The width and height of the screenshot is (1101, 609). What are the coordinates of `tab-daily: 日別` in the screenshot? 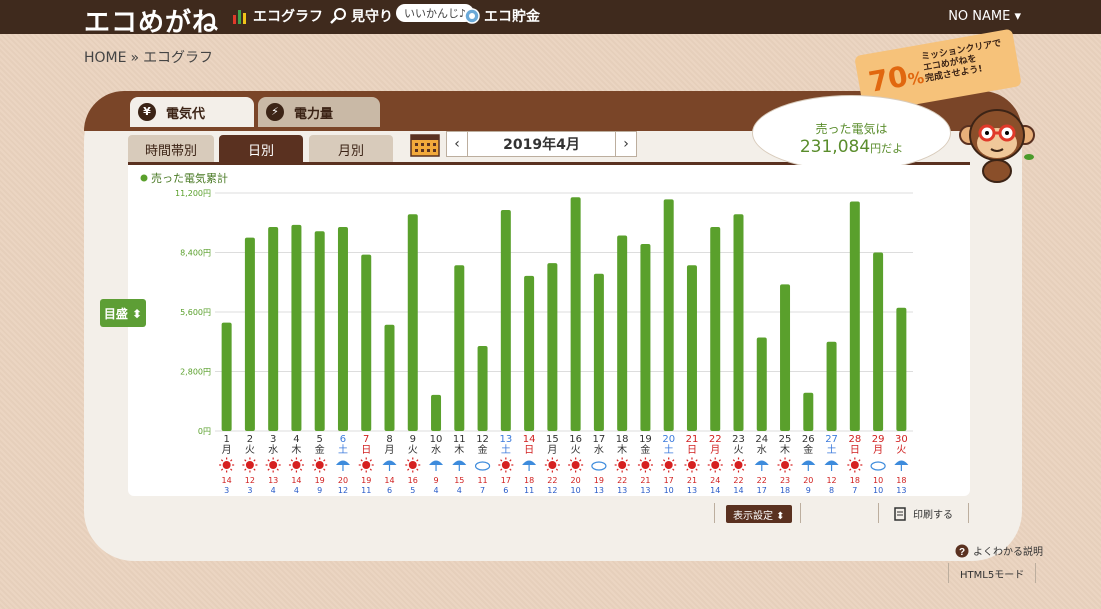 It's located at (261, 149).